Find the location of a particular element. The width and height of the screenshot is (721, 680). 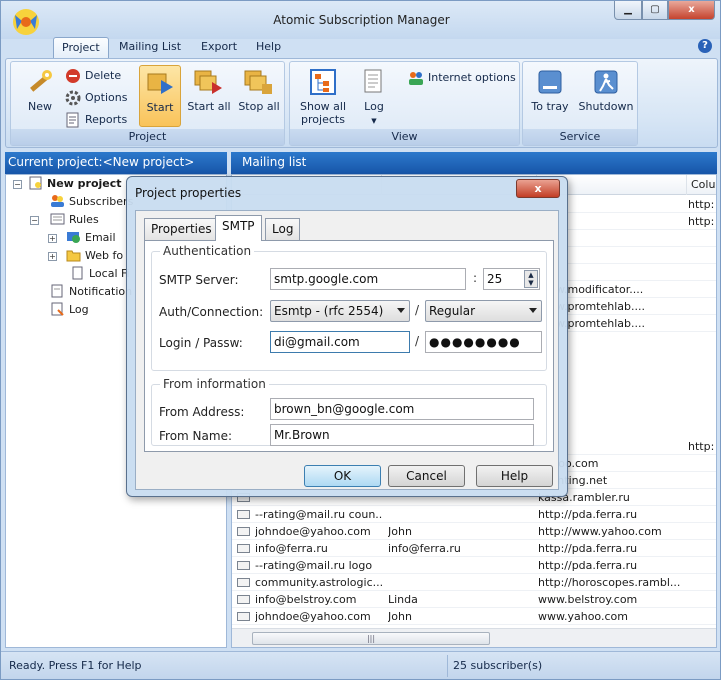

notification-icon is located at coordinates (57, 291).